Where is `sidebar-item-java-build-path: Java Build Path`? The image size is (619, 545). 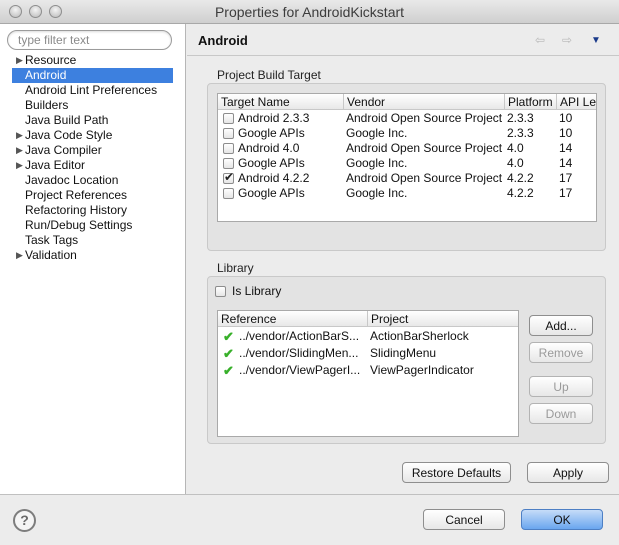
sidebar-item-java-build-path: Java Build Path is located at coordinates (92, 120).